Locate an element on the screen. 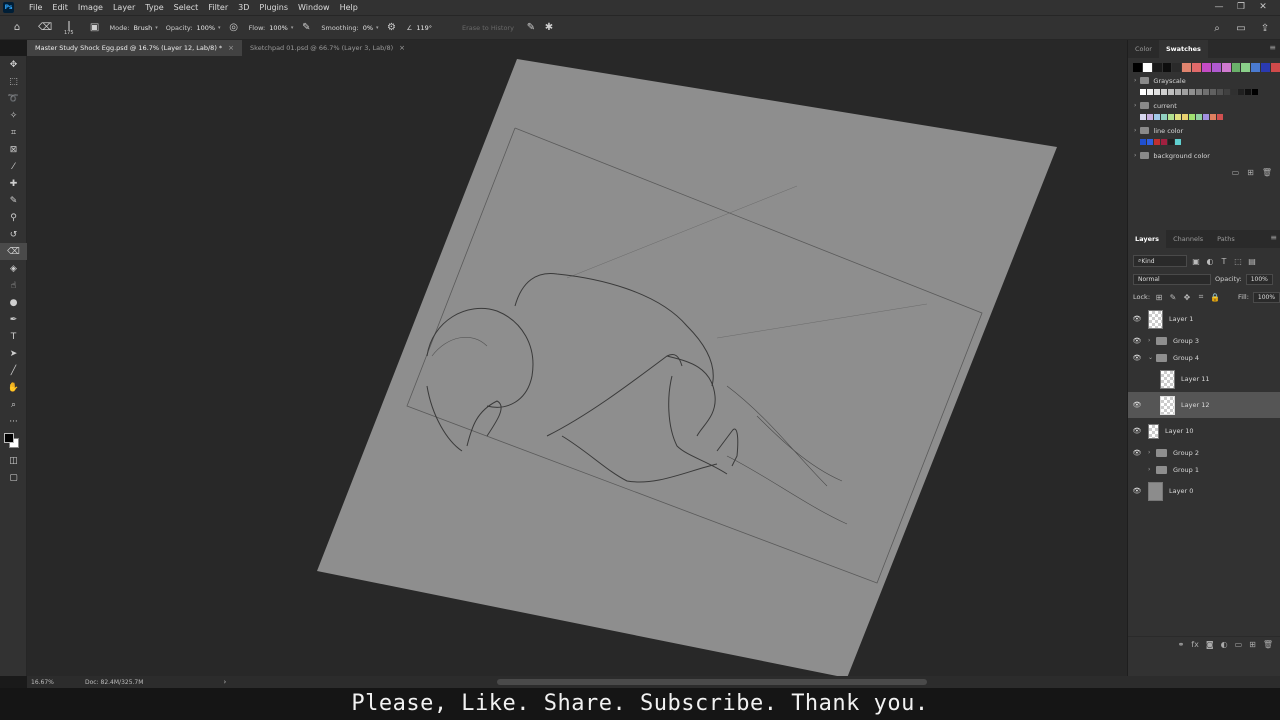  new-swatch-icon: ⊞ is located at coordinates (1250, 172).